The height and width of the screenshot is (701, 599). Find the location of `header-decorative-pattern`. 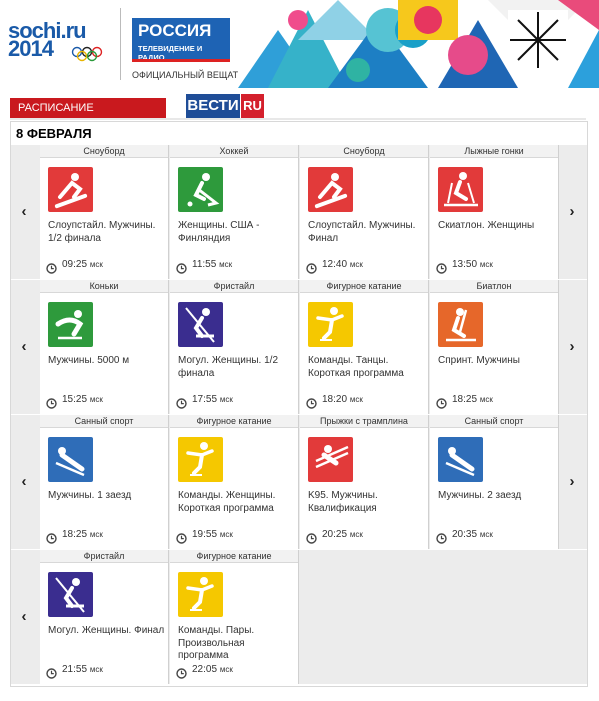

header-decorative-pattern is located at coordinates (418, 44).